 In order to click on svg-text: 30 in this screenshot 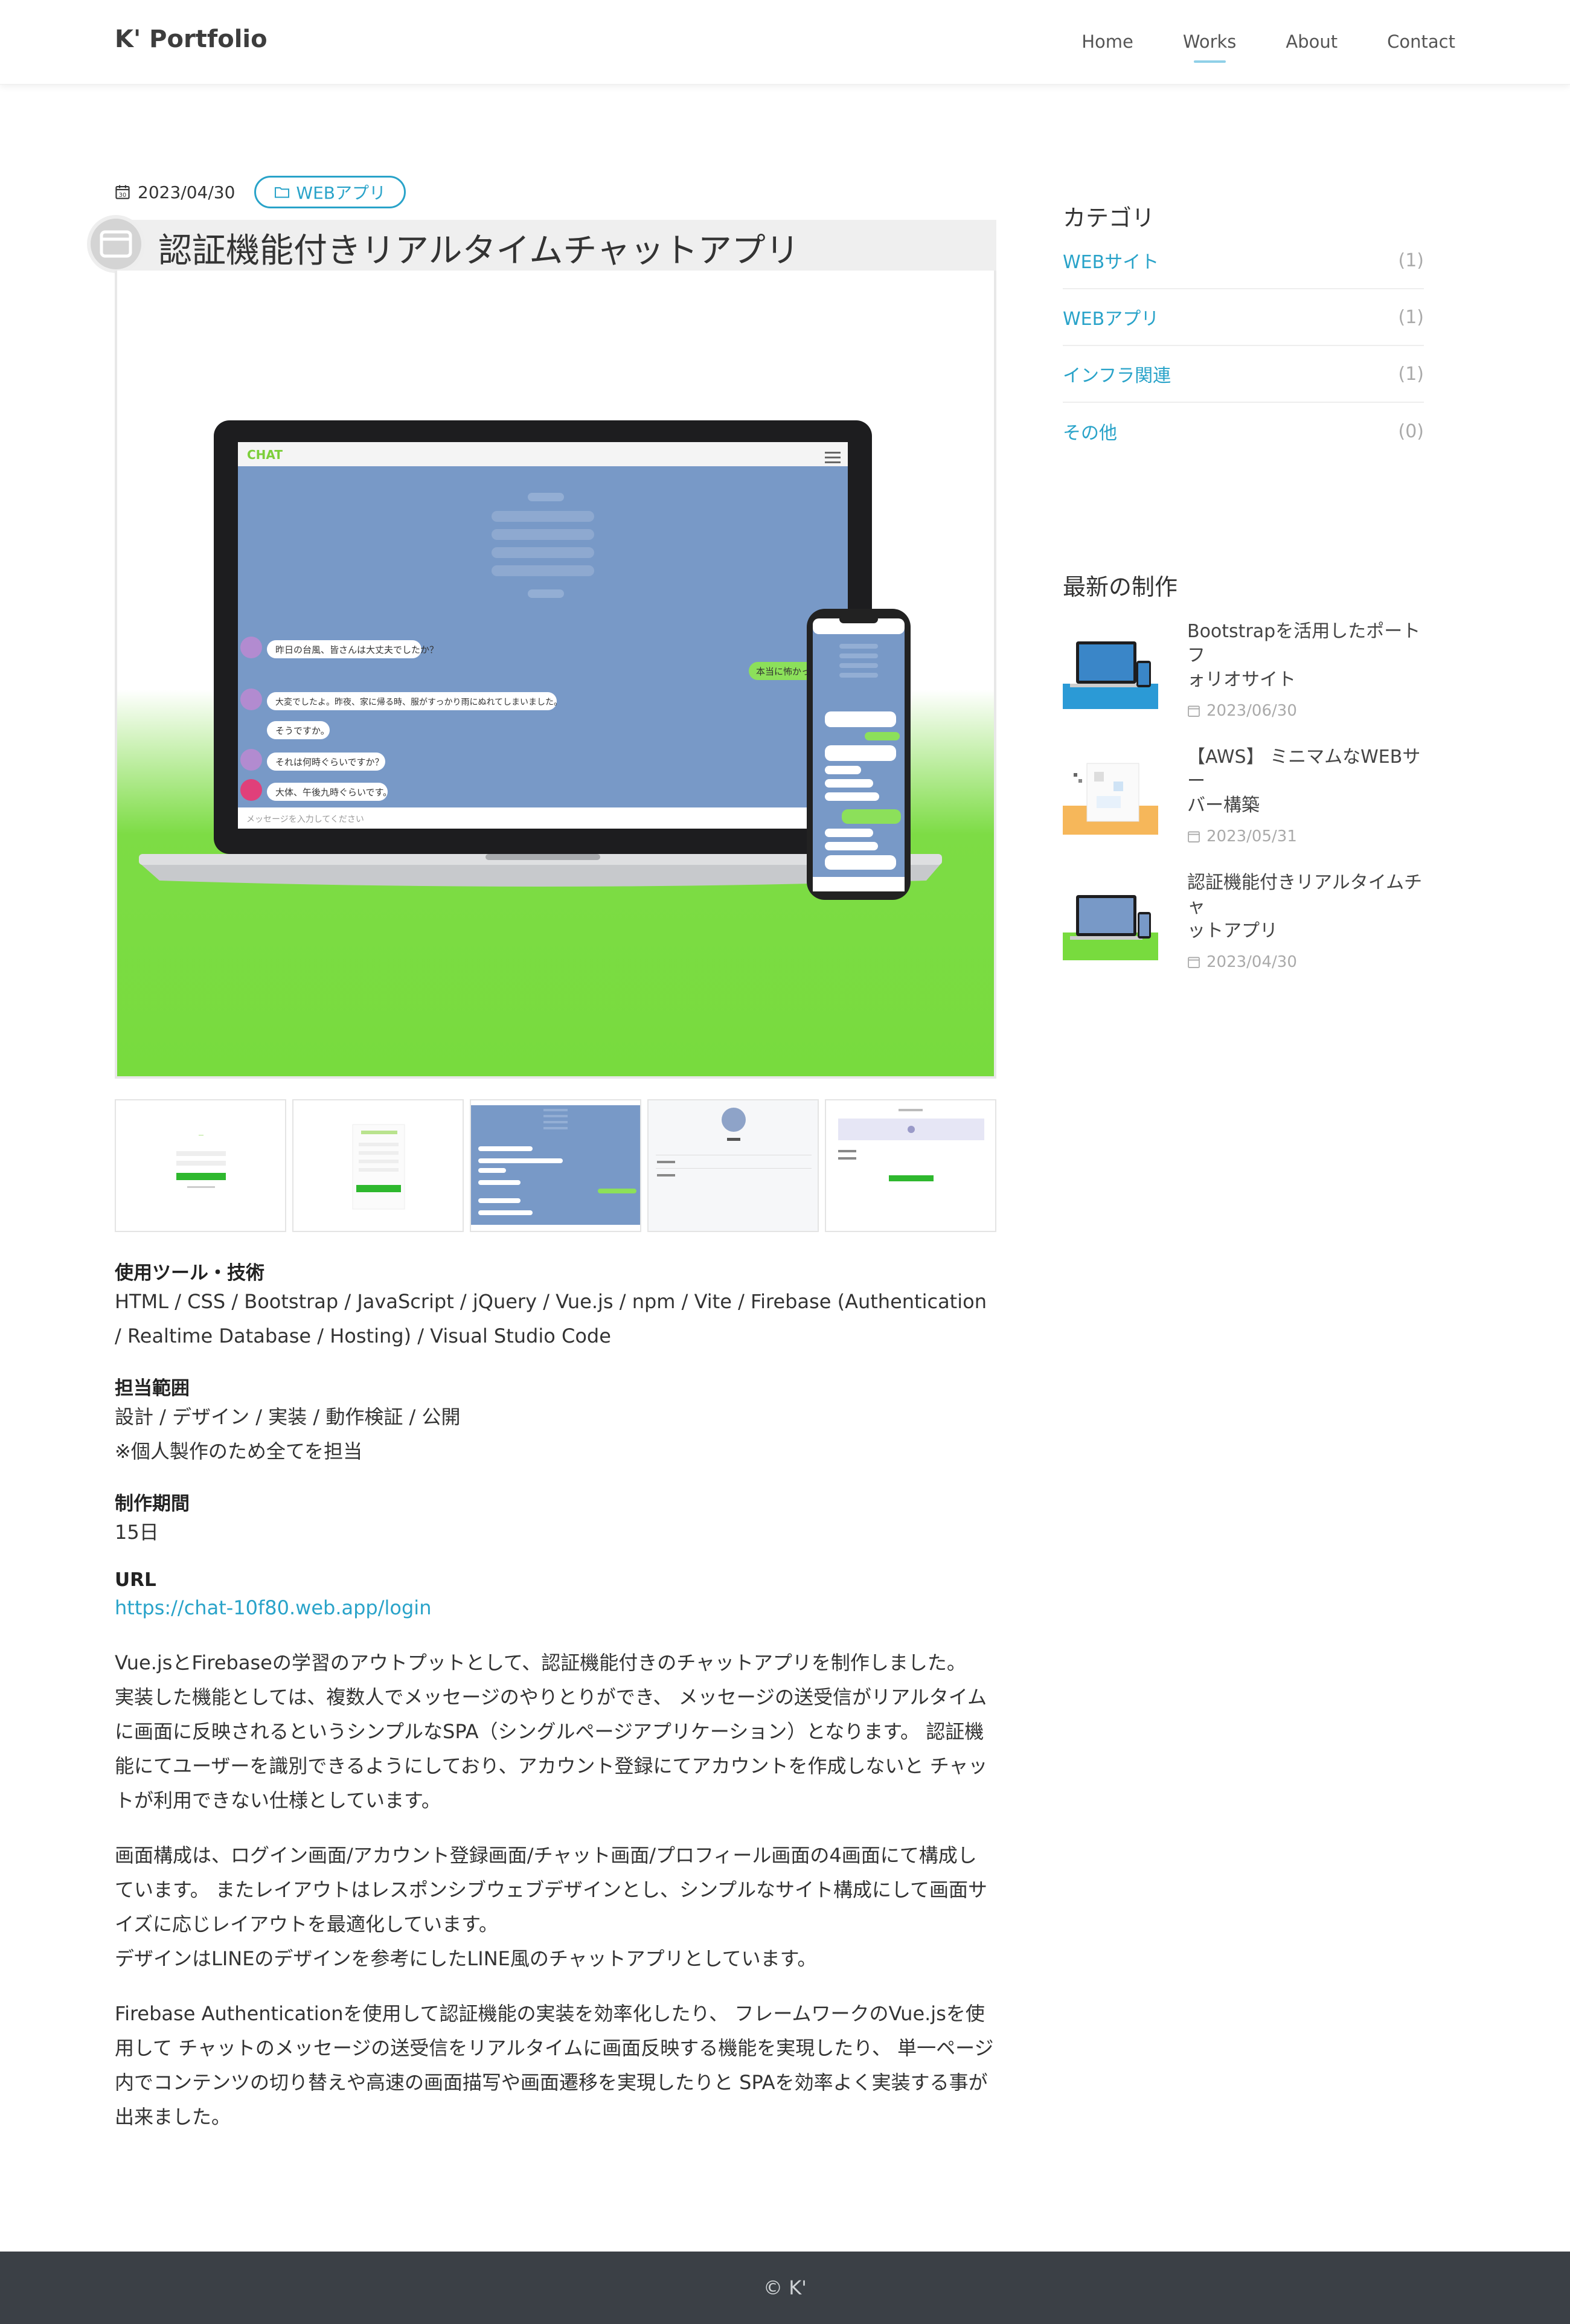, I will do `click(122, 195)`.